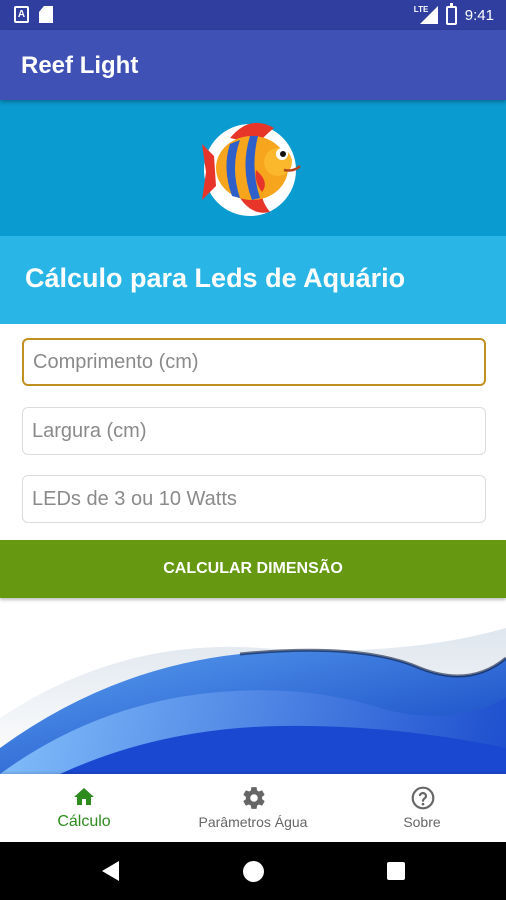  Describe the element at coordinates (479, 15) in the screenshot. I see `status-time: 9:41` at that location.